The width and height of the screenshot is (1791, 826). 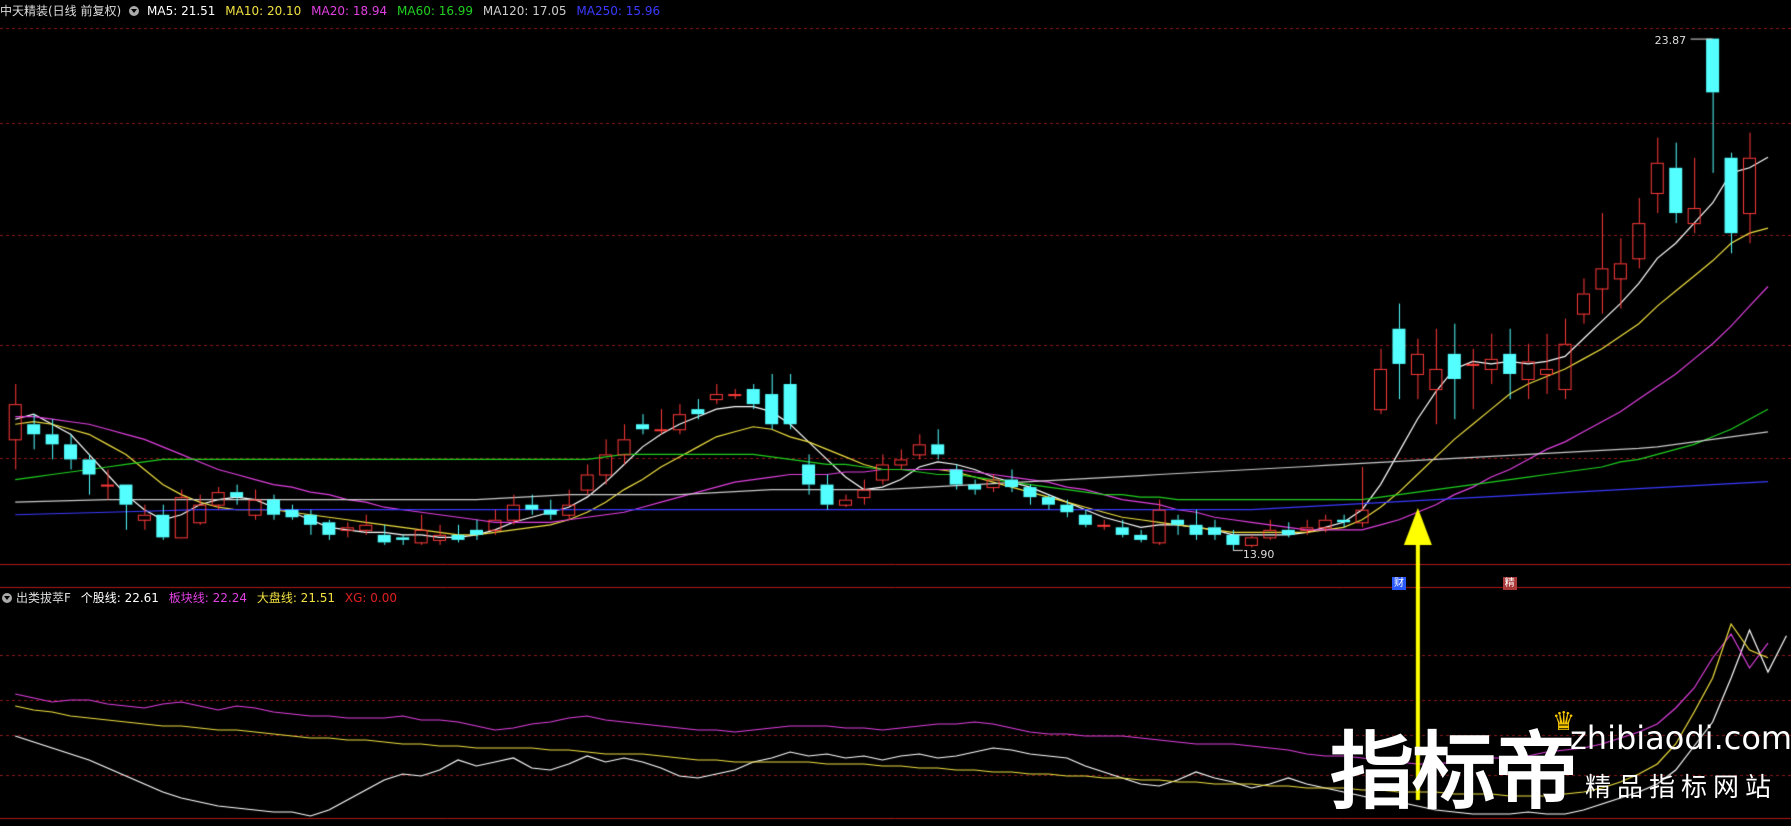 I want to click on legend-stock-line: 个股线: 22.61, so click(x=119, y=598).